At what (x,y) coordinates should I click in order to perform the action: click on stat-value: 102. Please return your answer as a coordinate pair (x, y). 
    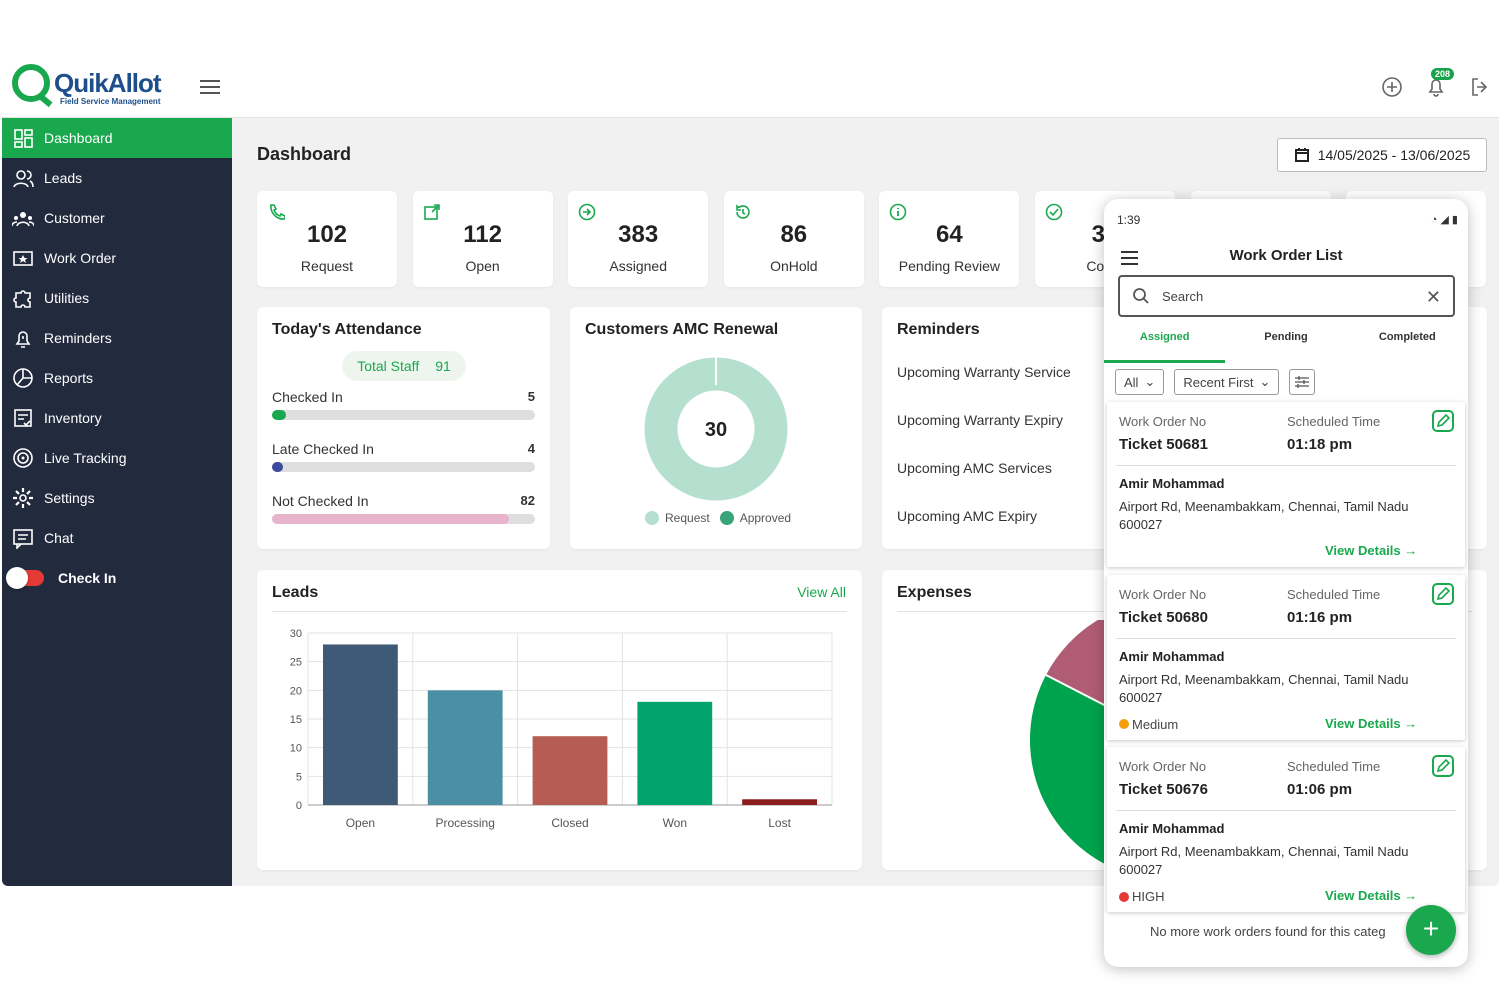
    Looking at the image, I should click on (327, 234).